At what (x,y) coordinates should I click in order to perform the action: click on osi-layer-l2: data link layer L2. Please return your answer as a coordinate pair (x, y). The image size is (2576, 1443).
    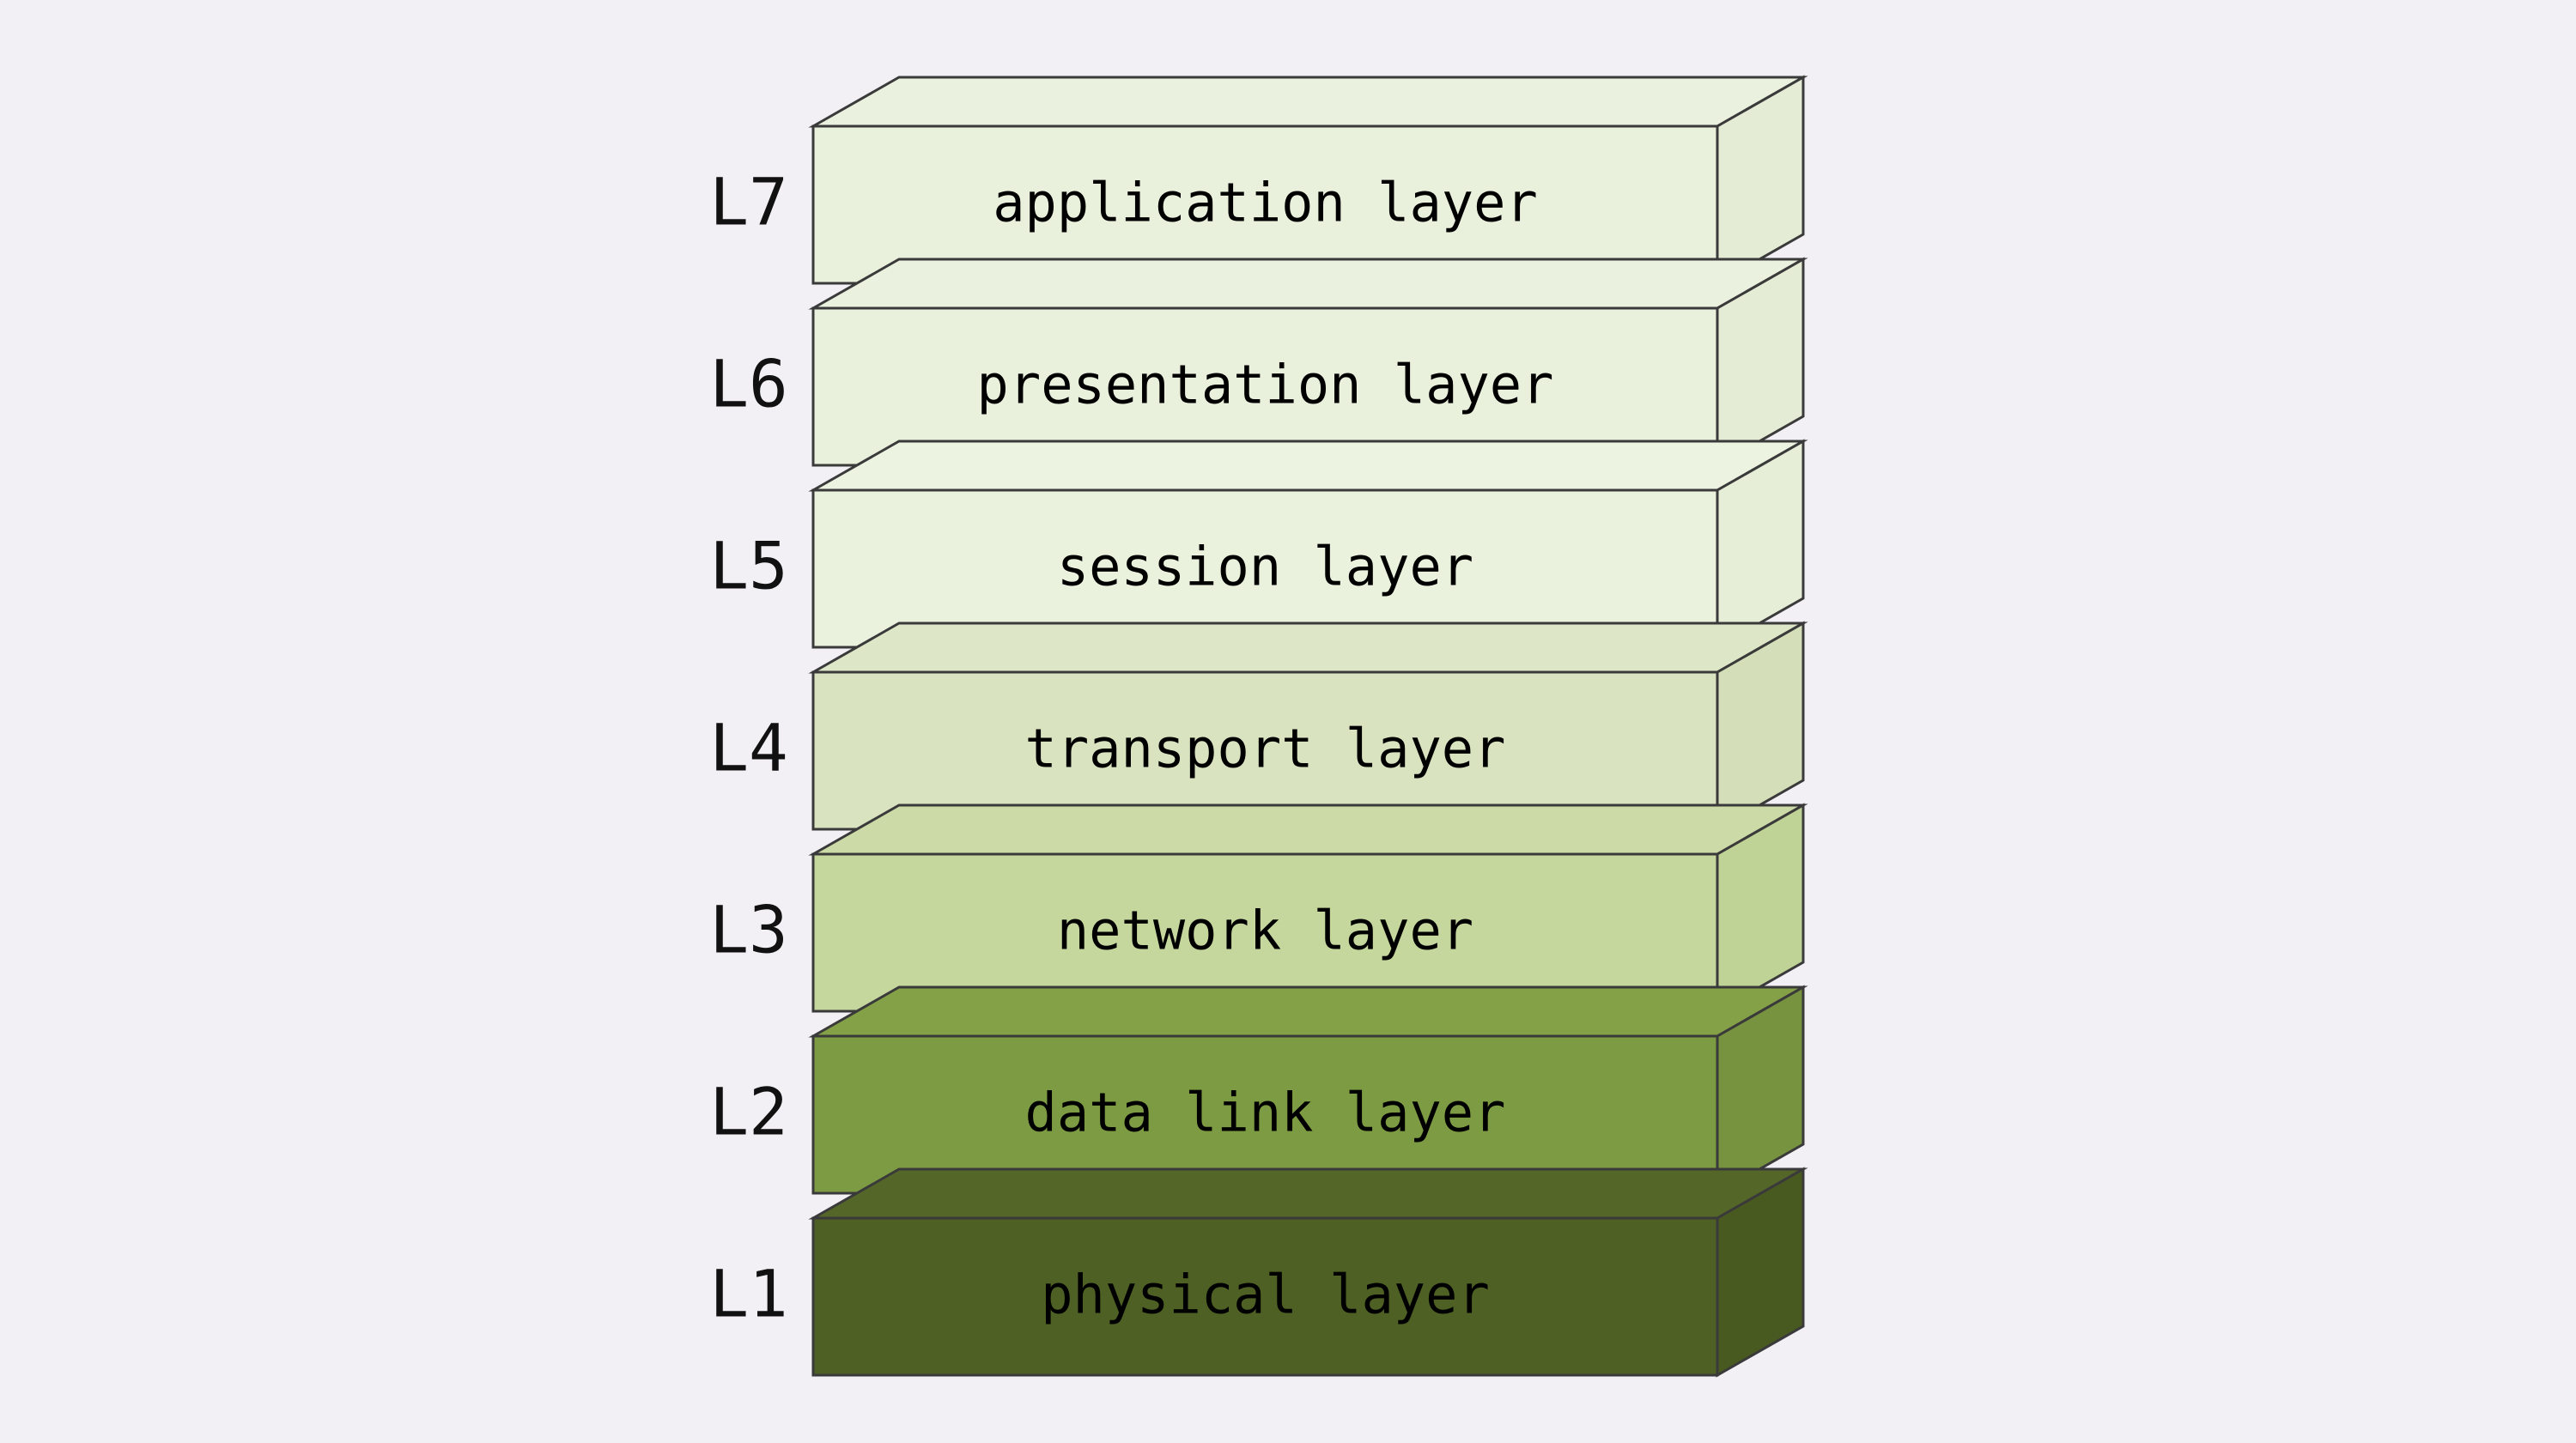
    Looking at the image, I should click on (1258, 1090).